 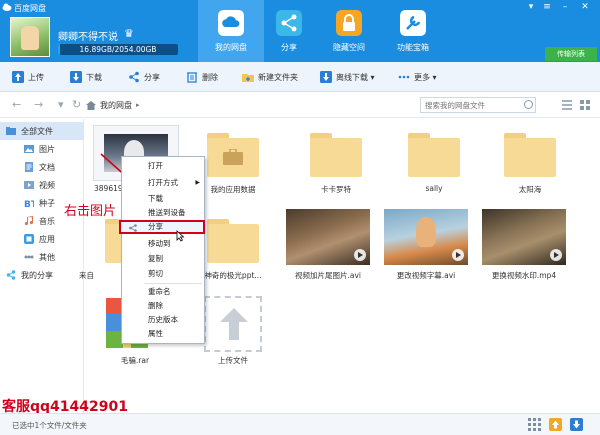 What do you see at coordinates (118, 49) in the screenshot?
I see `storage-quota-bar: 16.89GB/2054.00GB` at bounding box center [118, 49].